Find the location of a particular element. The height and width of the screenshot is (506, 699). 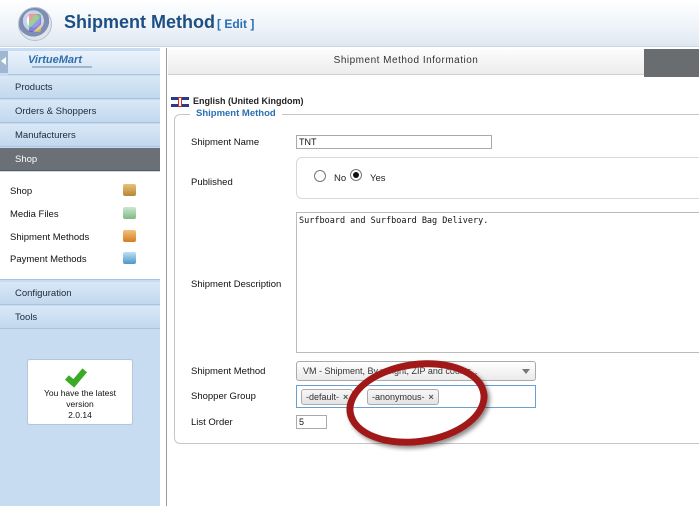

edit-link: [ Edit ] is located at coordinates (235, 24).